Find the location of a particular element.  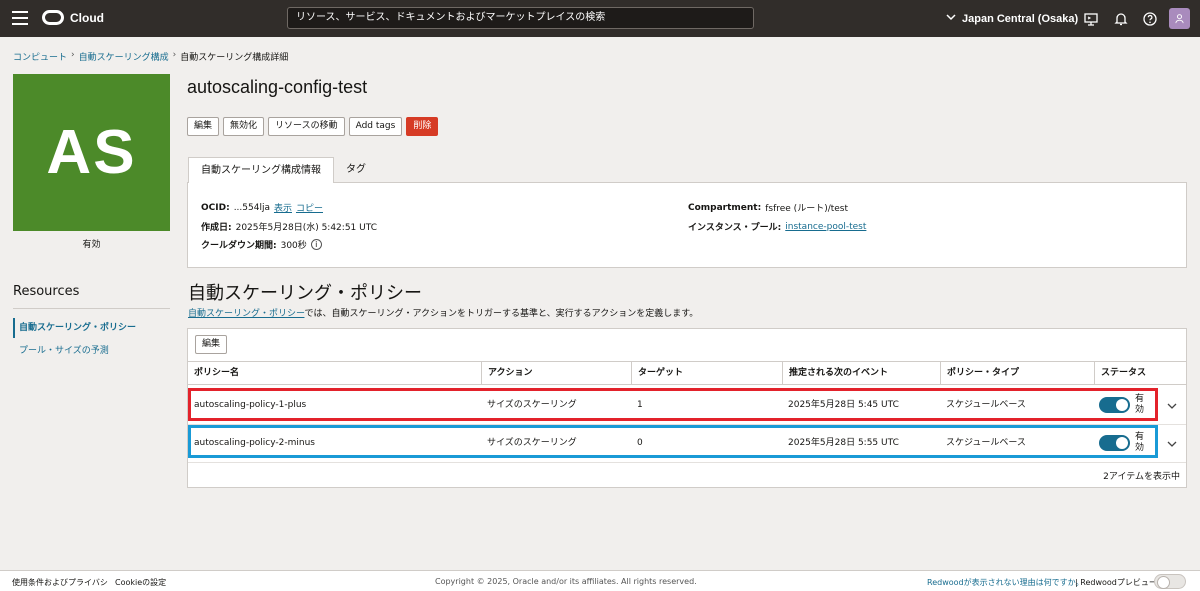

breadcrumb-autoscaling-configs: 自動スケーリング構成 is located at coordinates (124, 56).